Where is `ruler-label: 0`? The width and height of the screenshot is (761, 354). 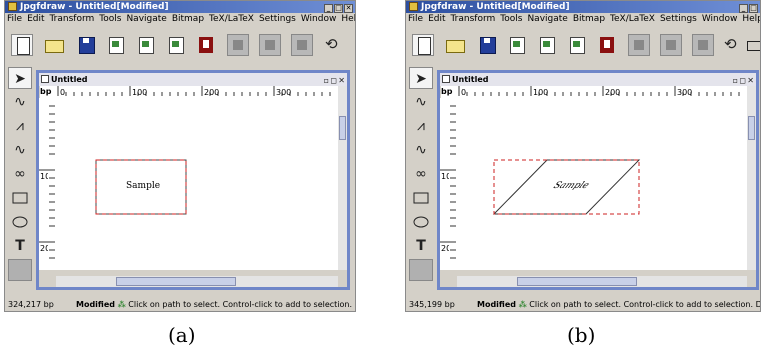
ruler-label: 0 is located at coordinates (63, 92).